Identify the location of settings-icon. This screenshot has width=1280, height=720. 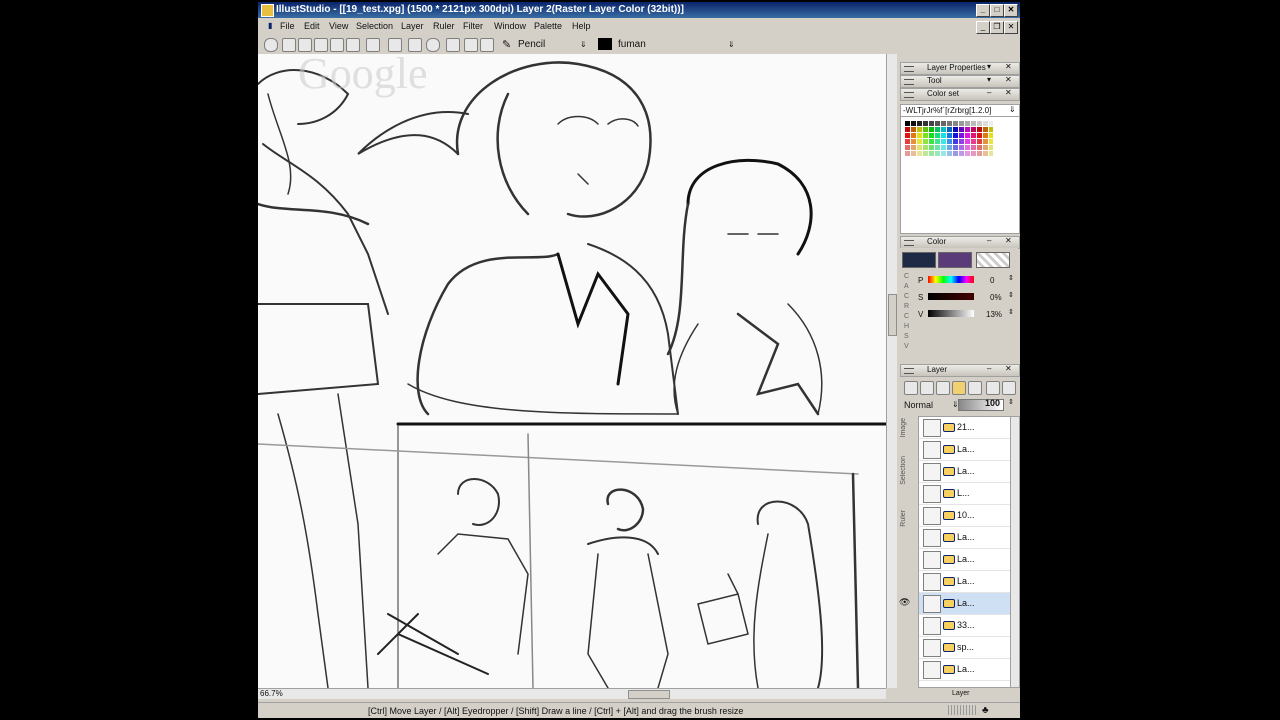
(271, 45).